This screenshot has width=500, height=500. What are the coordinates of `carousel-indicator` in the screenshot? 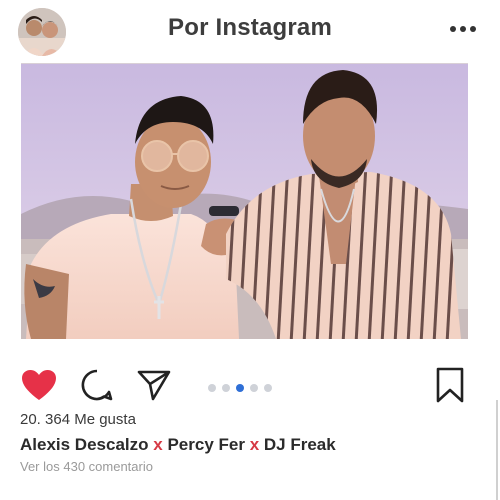 It's located at (240, 389).